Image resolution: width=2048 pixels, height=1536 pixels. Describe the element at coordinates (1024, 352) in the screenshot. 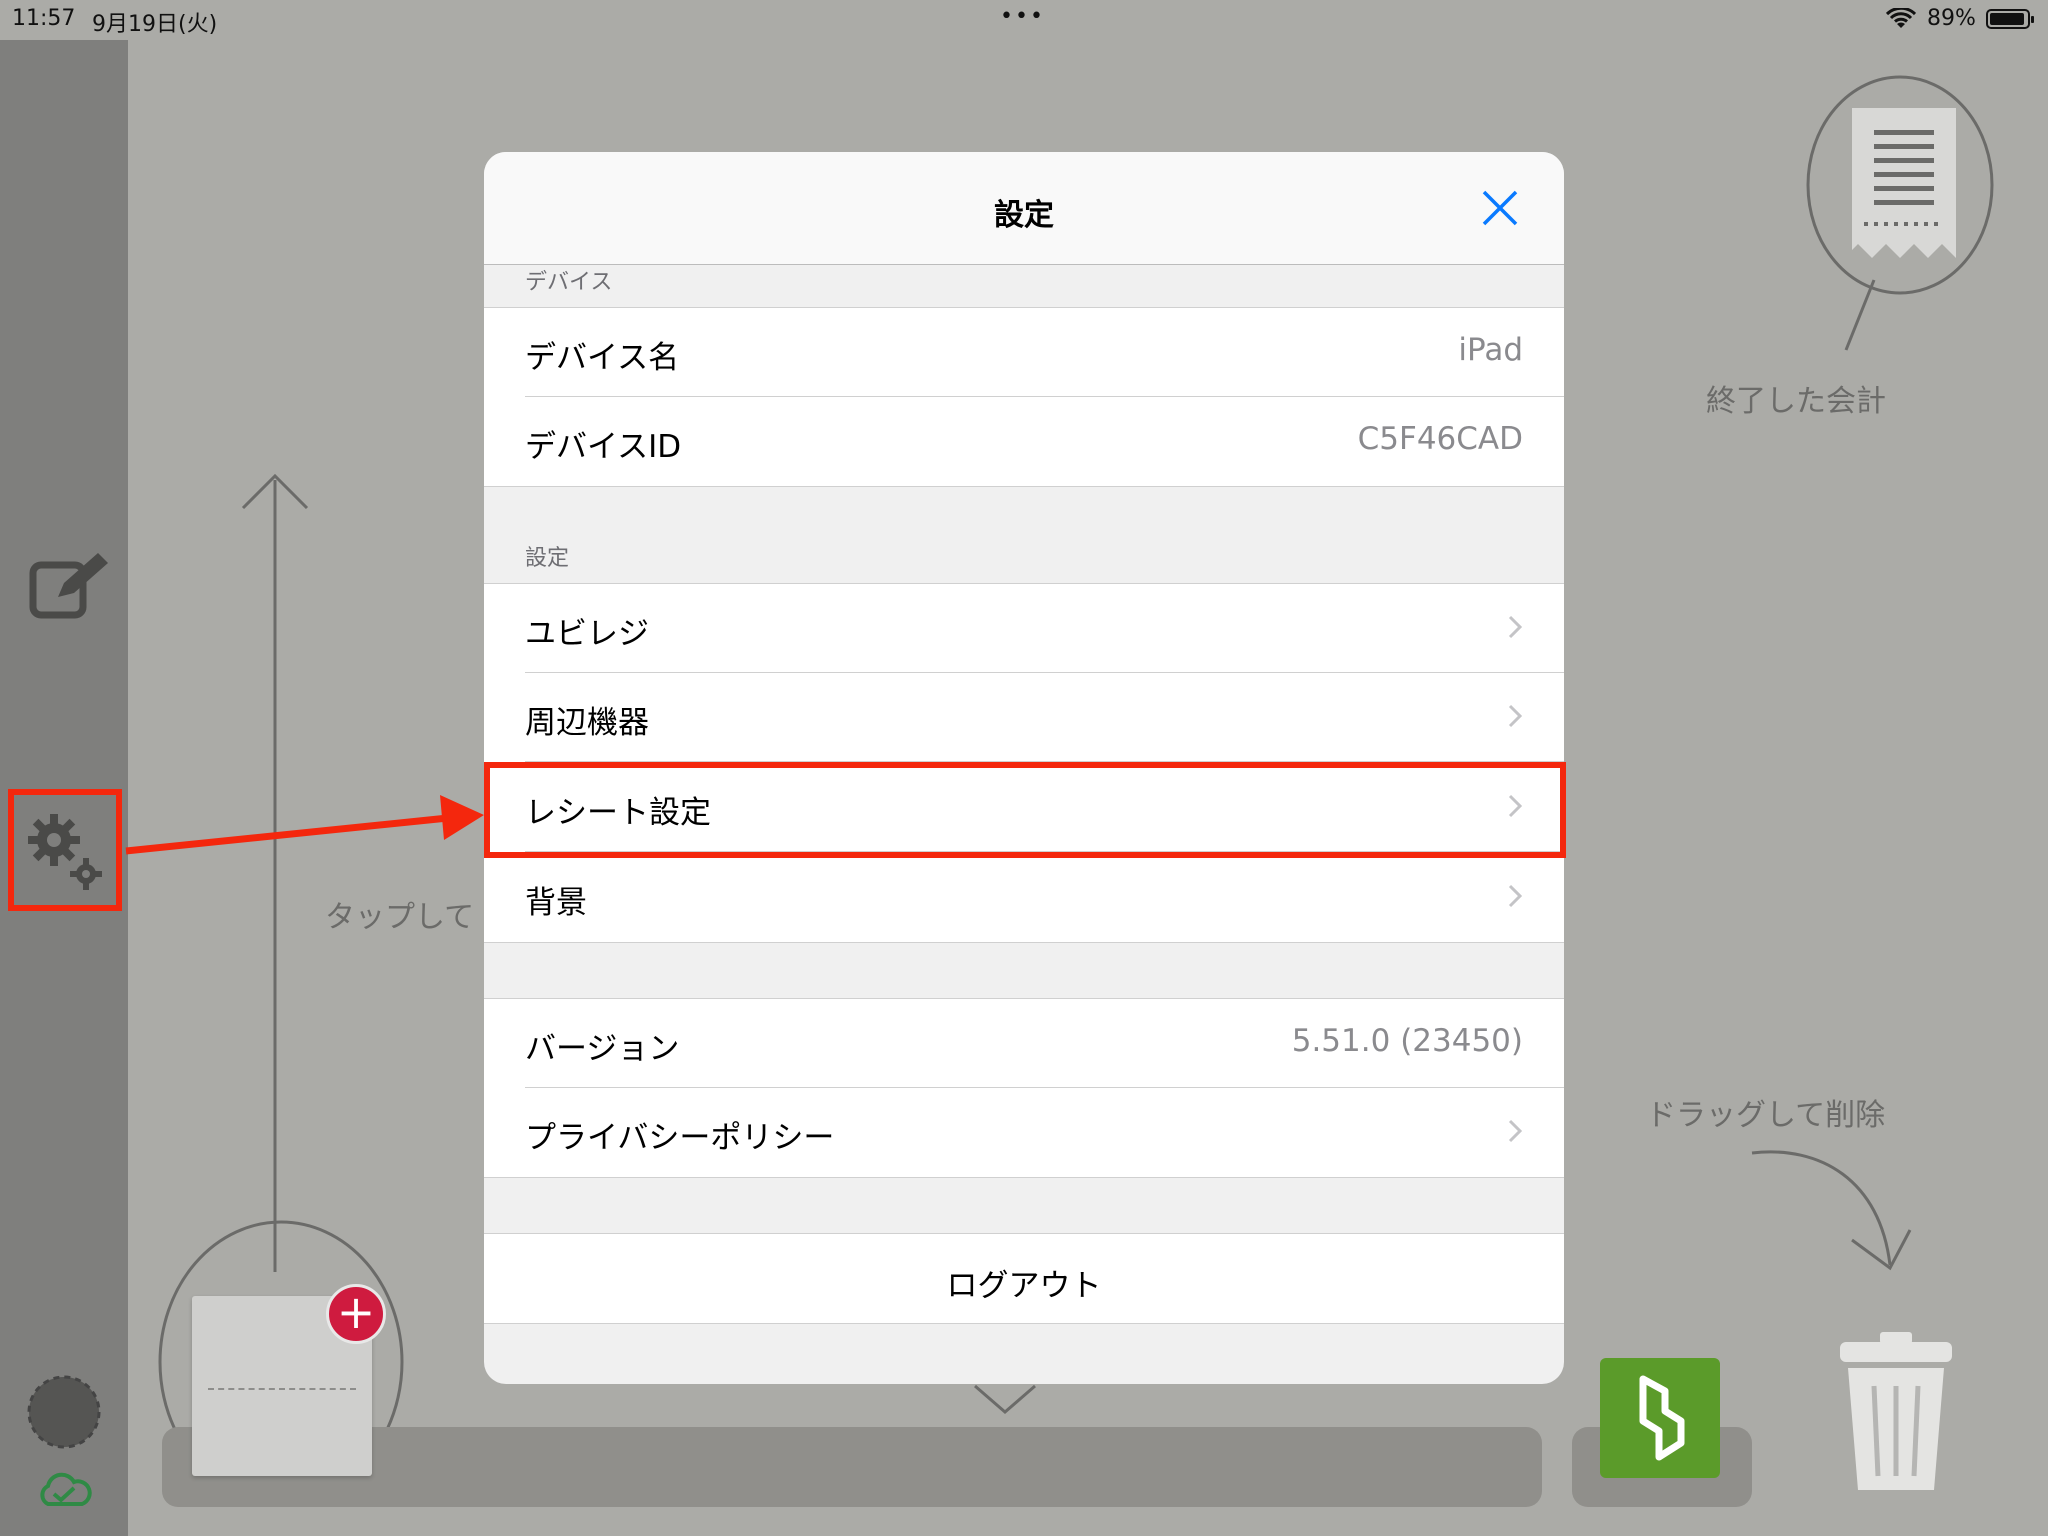

I see `device-name-row: デバイス名 iPad` at that location.